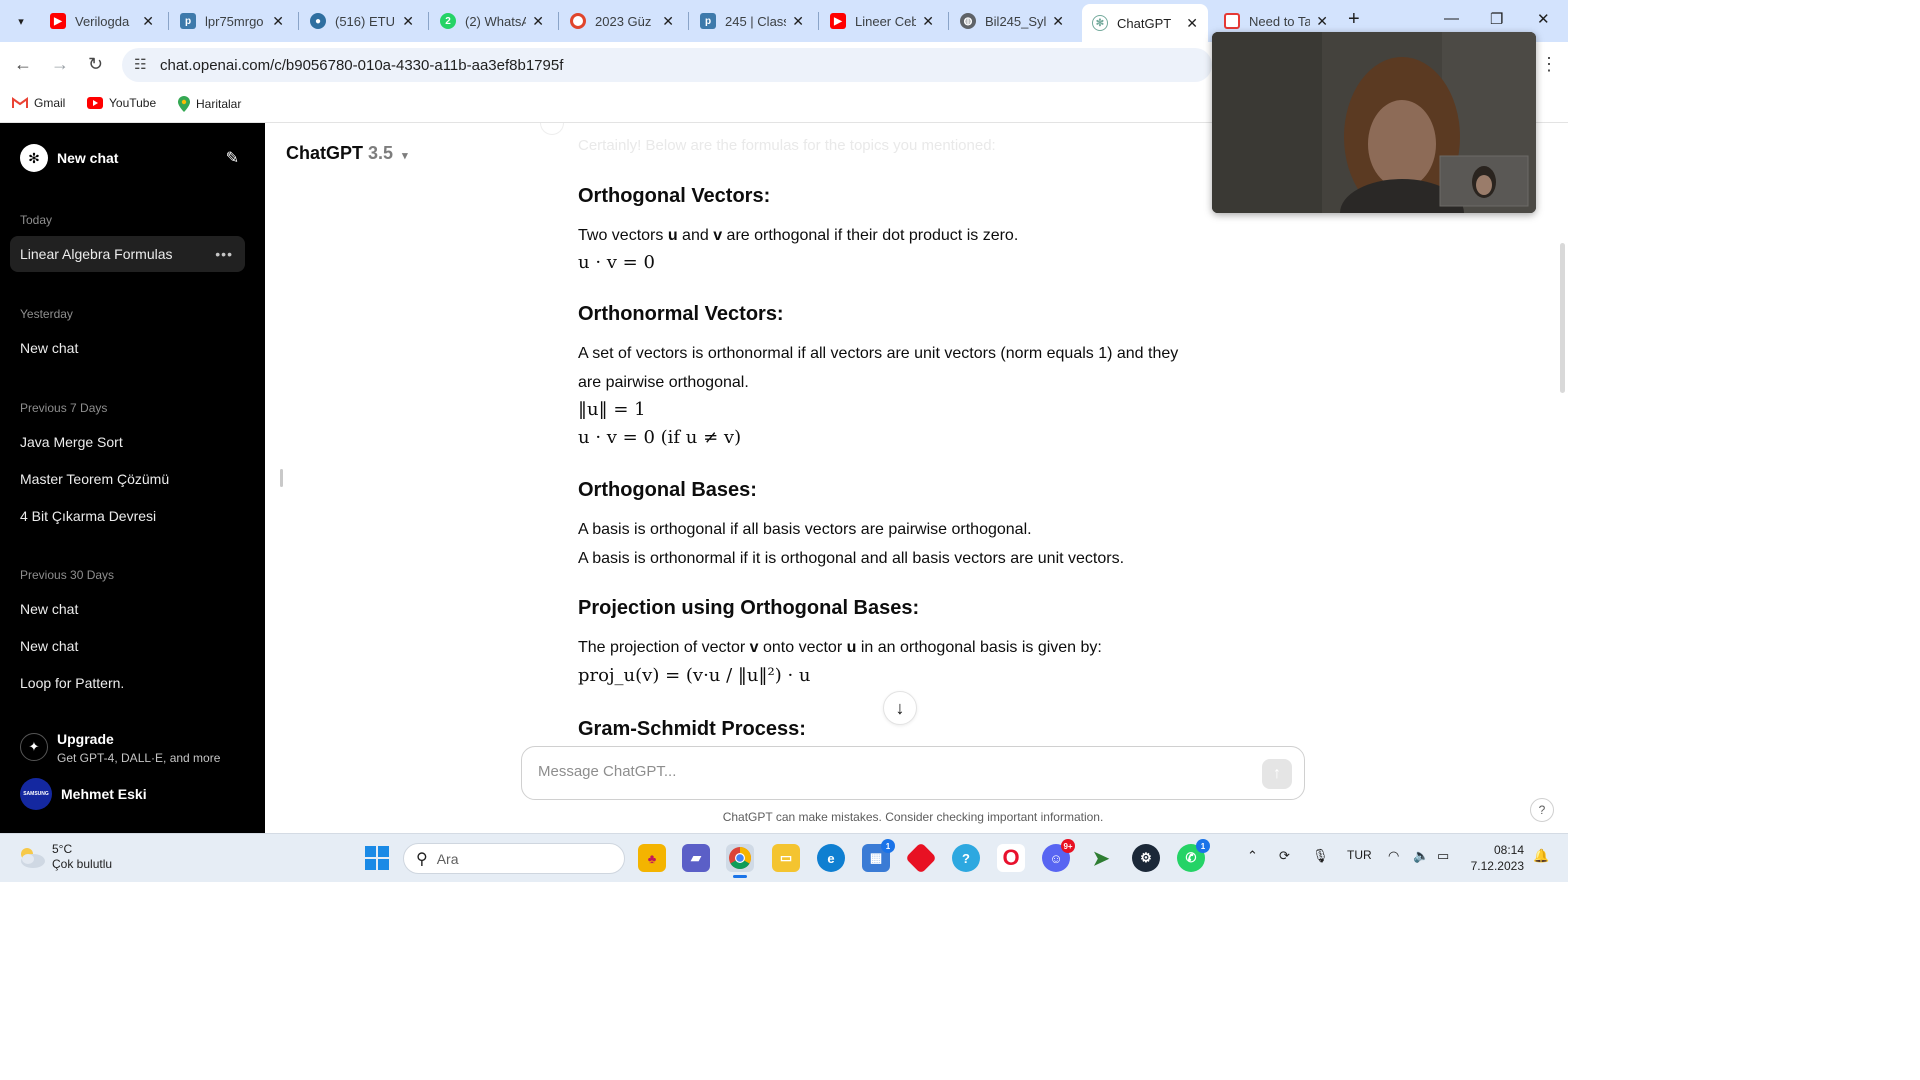 This screenshot has height=1080, width=1920. I want to click on file-explorer-app-icon: ▭, so click(786, 858).